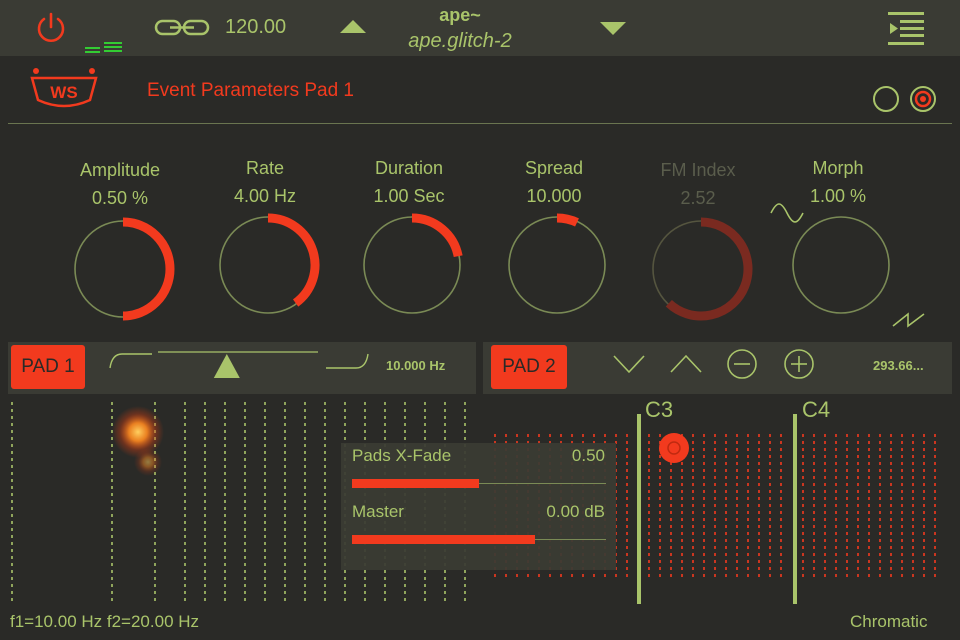  What do you see at coordinates (250, 90) in the screenshot?
I see `page-title: Event Parameters Pad 1` at bounding box center [250, 90].